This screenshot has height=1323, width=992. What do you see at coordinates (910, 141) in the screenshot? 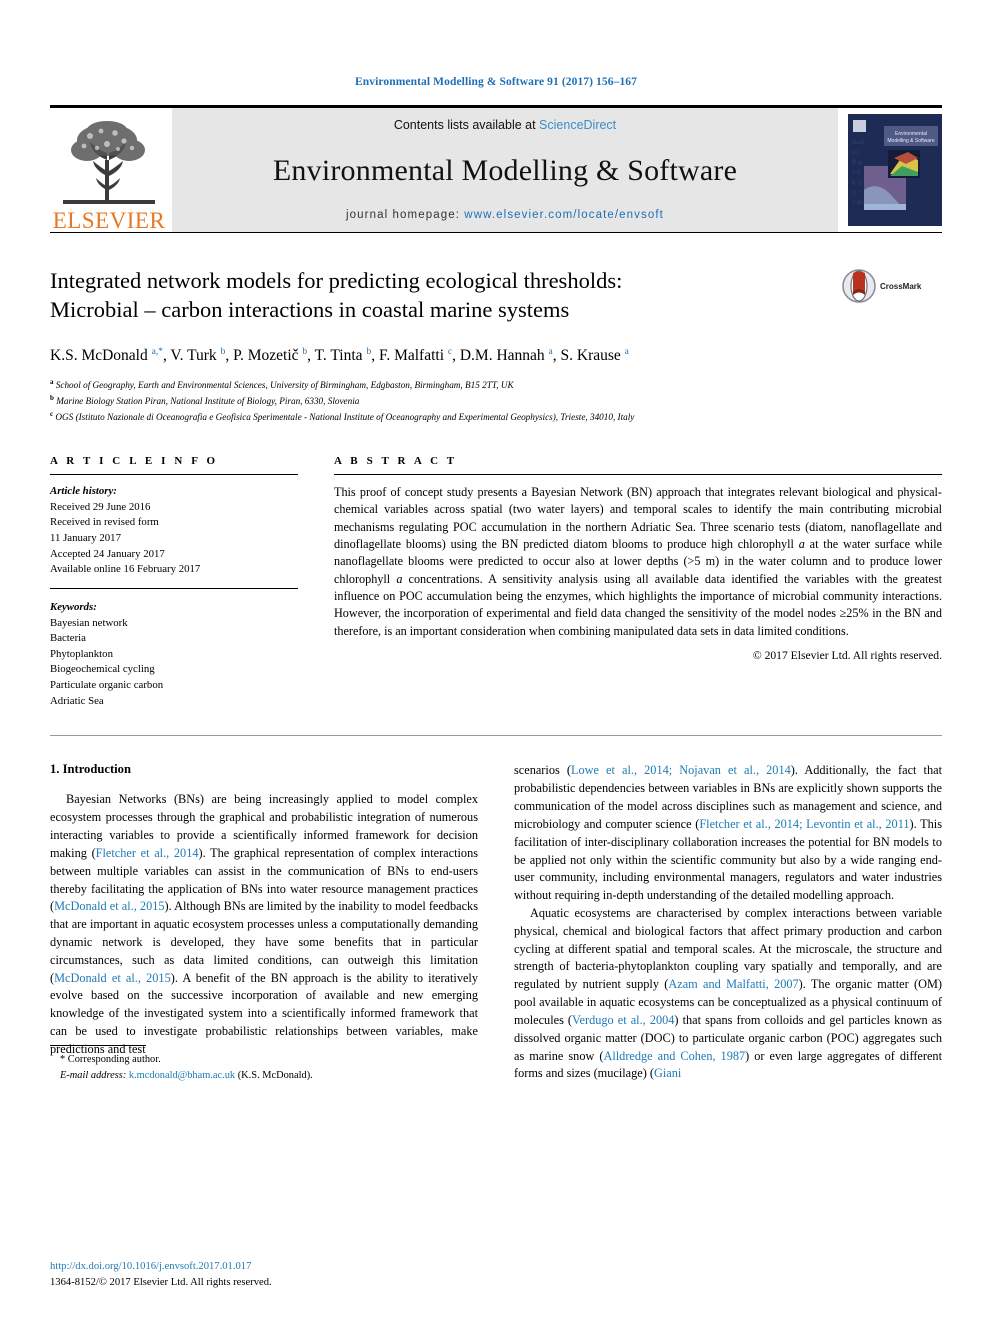
I see `svg-text: Modelling & Software` at bounding box center [910, 141].